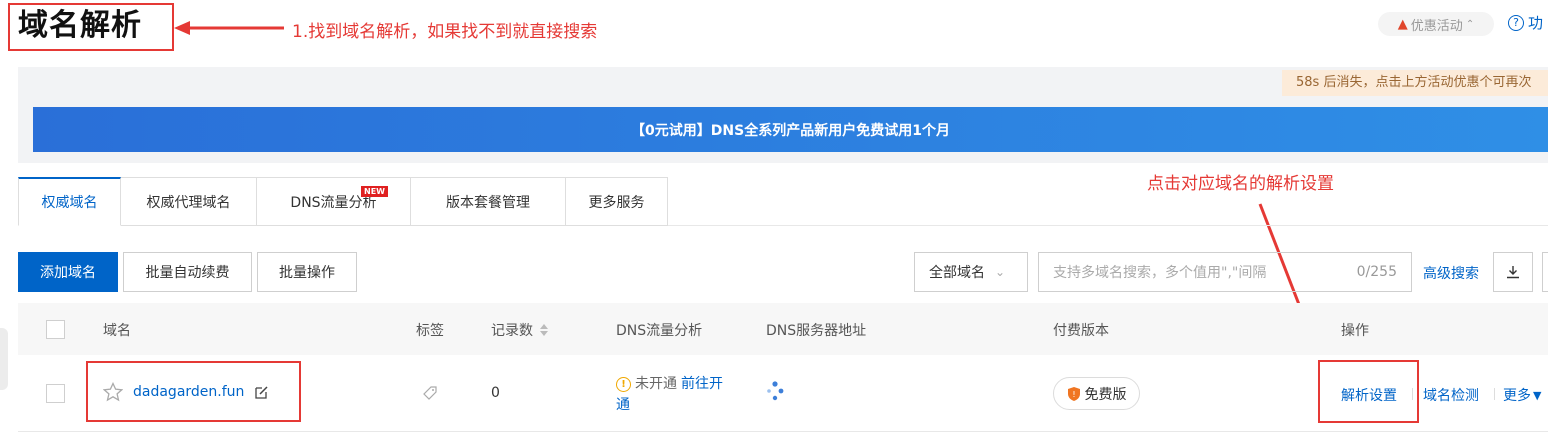 This screenshot has height=438, width=1548. I want to click on download-icon, so click(1513, 272).